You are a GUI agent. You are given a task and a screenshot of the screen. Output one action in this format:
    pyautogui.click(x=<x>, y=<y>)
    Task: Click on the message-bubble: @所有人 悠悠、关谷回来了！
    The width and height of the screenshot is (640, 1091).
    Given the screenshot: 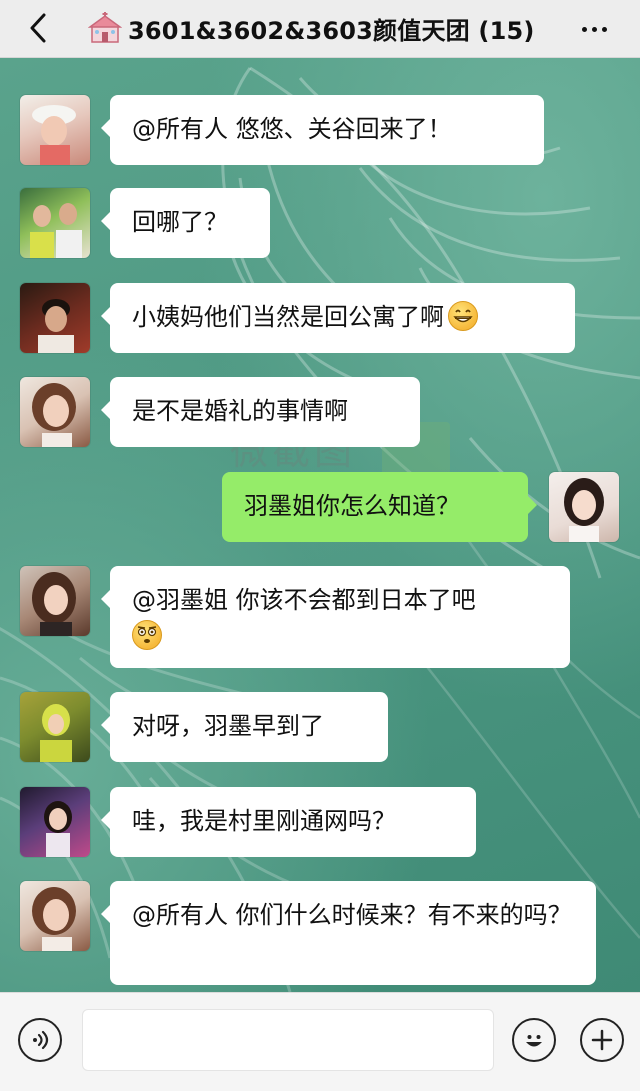 What is the action you would take?
    pyautogui.click(x=322, y=130)
    